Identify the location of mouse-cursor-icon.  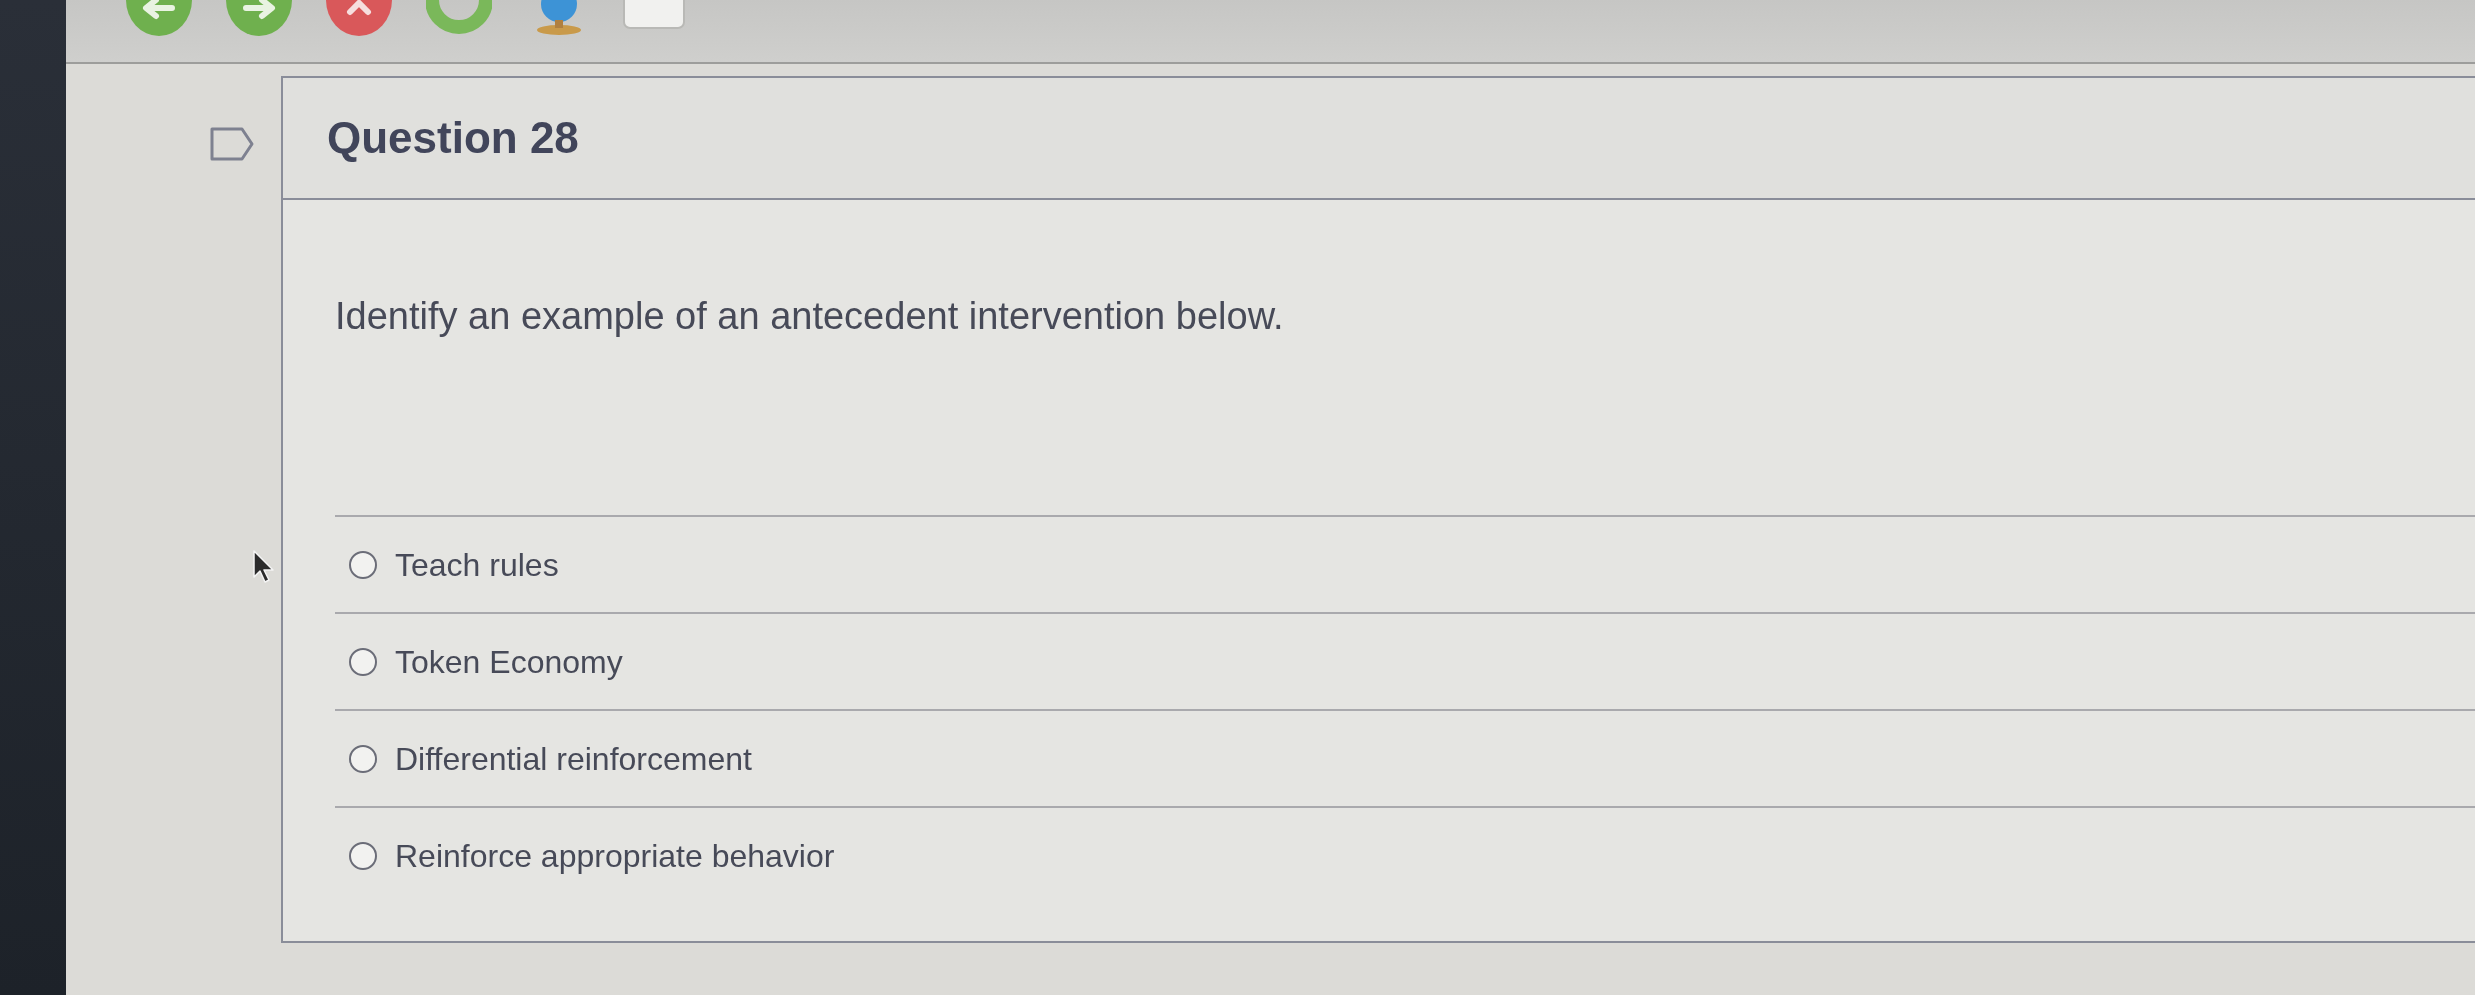
(264, 567).